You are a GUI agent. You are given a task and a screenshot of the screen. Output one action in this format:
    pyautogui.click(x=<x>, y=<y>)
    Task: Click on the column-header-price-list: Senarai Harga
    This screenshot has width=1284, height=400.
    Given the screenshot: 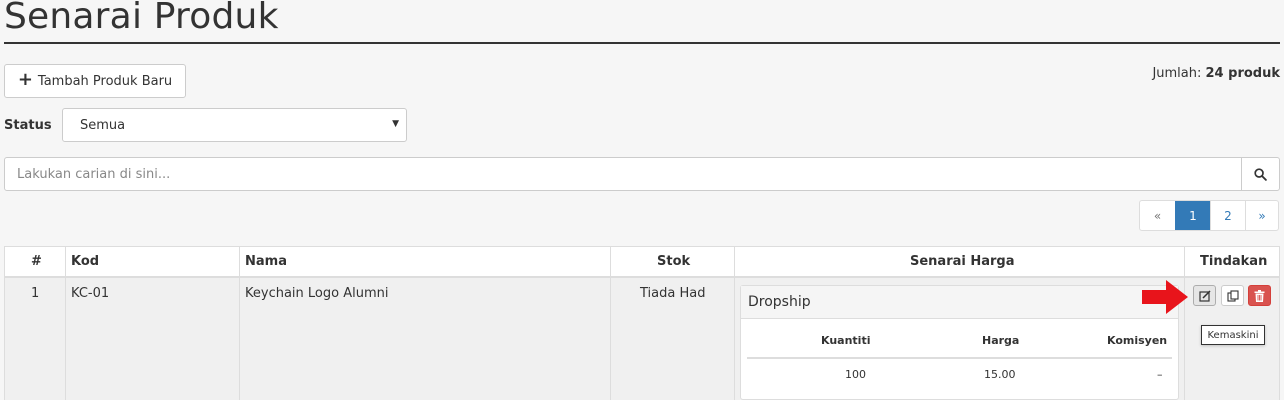 What is the action you would take?
    pyautogui.click(x=962, y=261)
    